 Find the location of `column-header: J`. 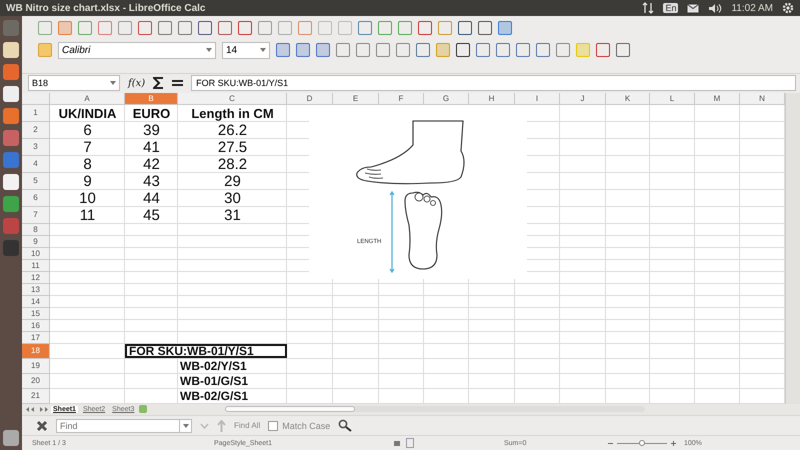

column-header: J is located at coordinates (583, 99).